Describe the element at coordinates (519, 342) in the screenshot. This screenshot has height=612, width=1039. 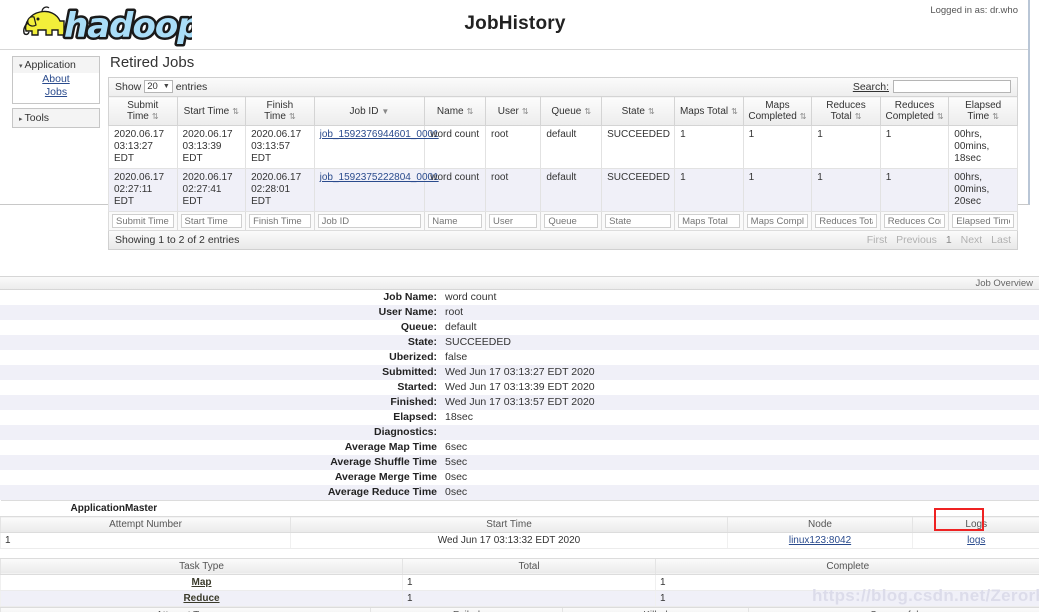
I see `overview-row: State: SUCCEEDED` at that location.